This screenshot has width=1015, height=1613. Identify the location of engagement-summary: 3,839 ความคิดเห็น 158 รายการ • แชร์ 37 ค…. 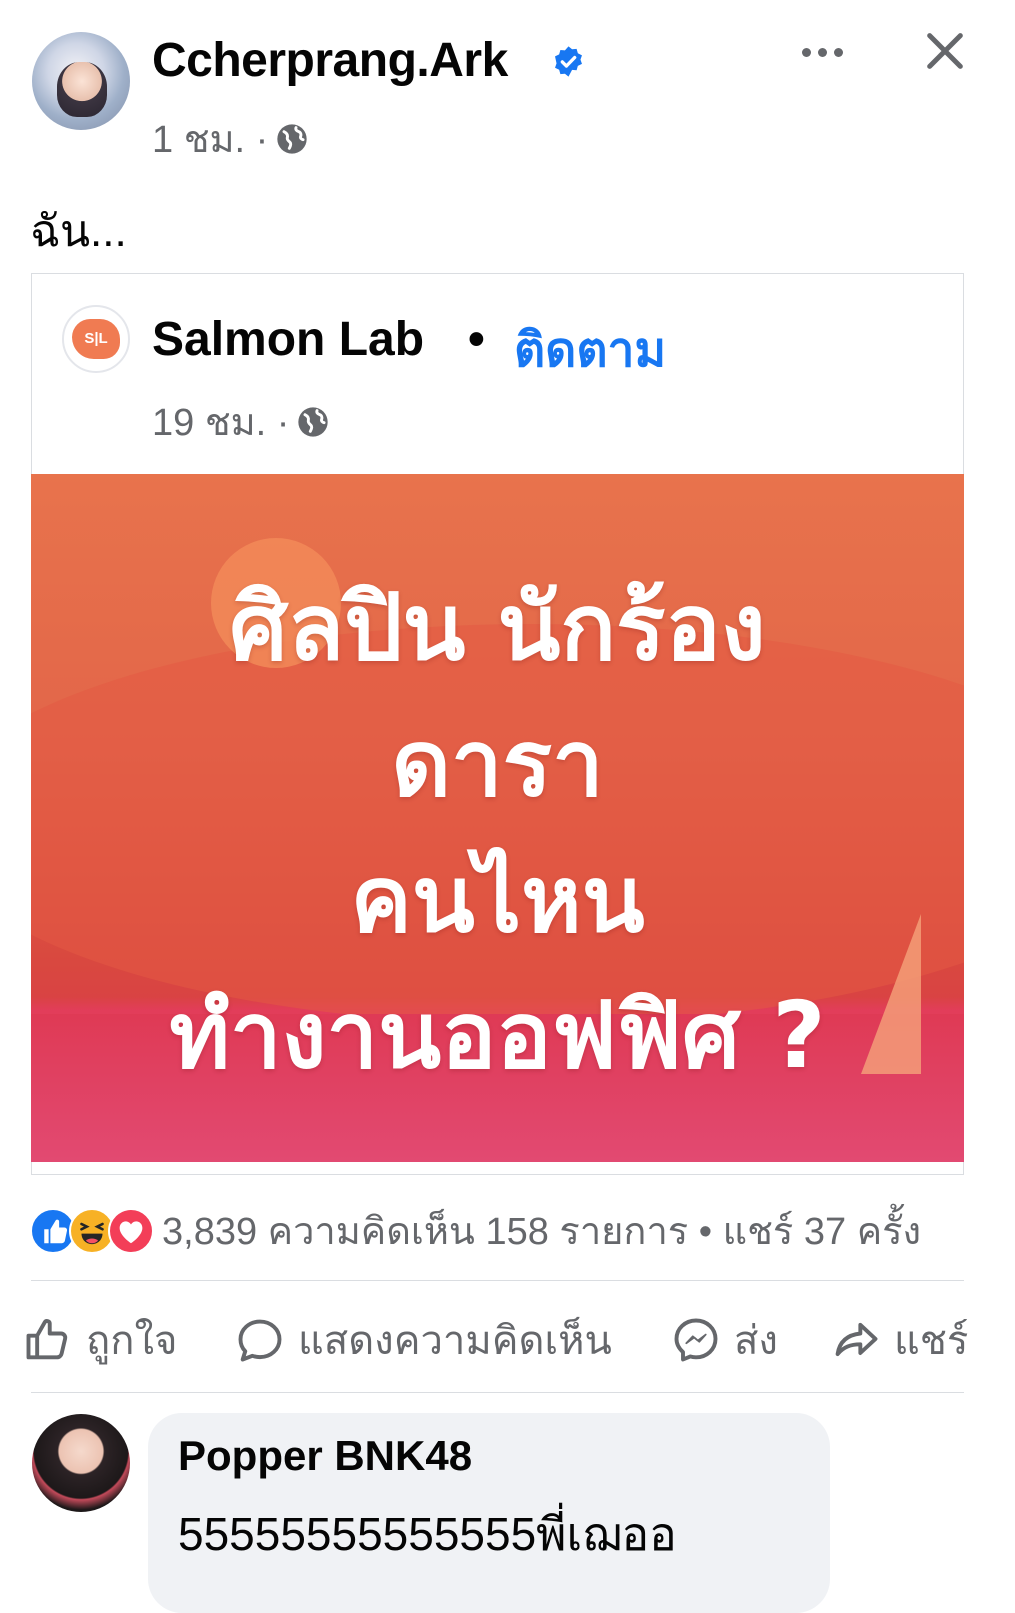
(541, 1230).